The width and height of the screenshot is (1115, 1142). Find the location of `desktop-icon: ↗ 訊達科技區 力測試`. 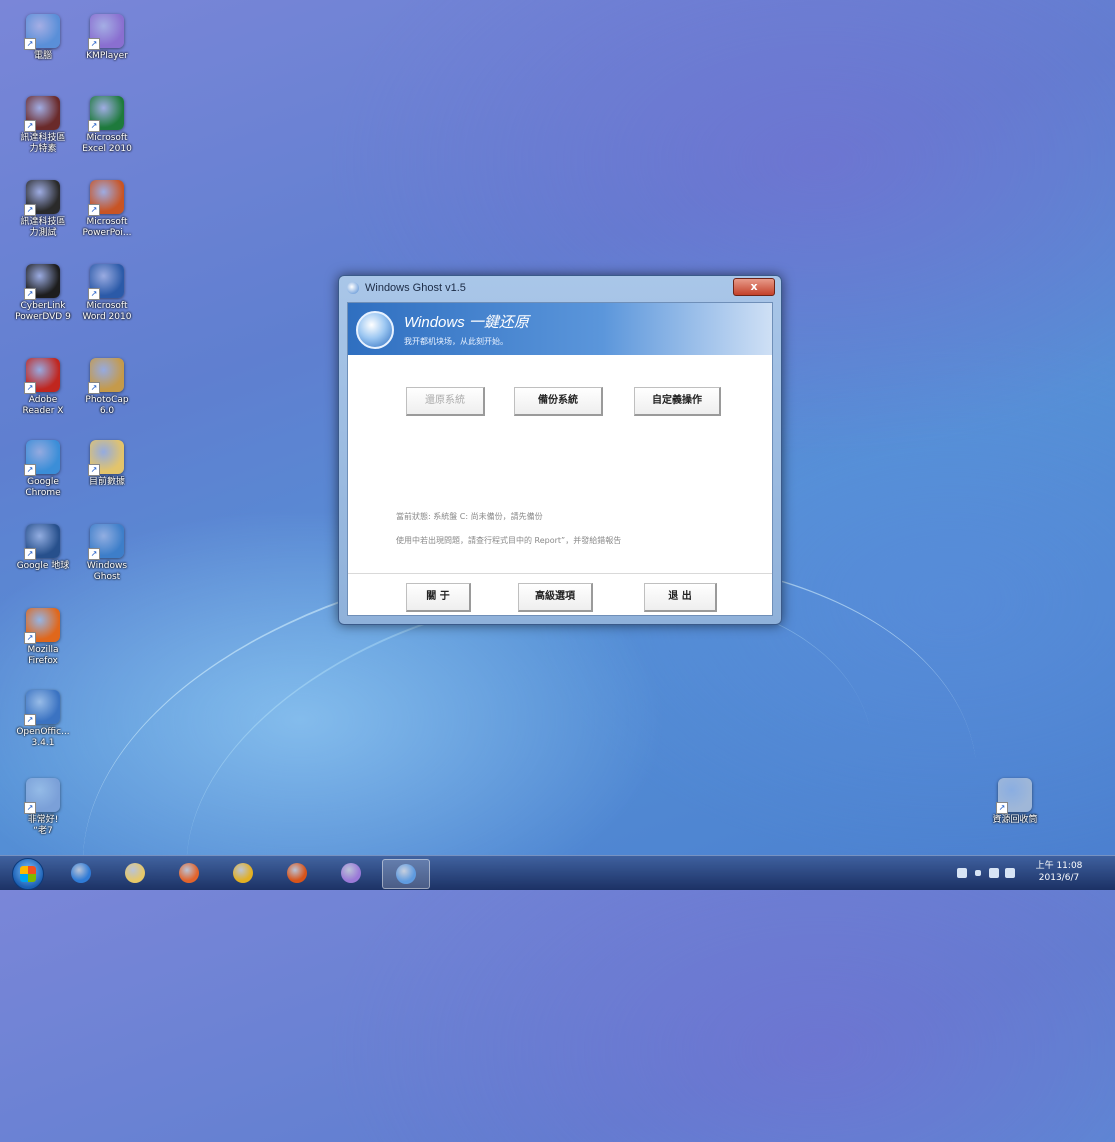

desktop-icon: ↗ 訊達科技區 力測試 is located at coordinates (43, 209).